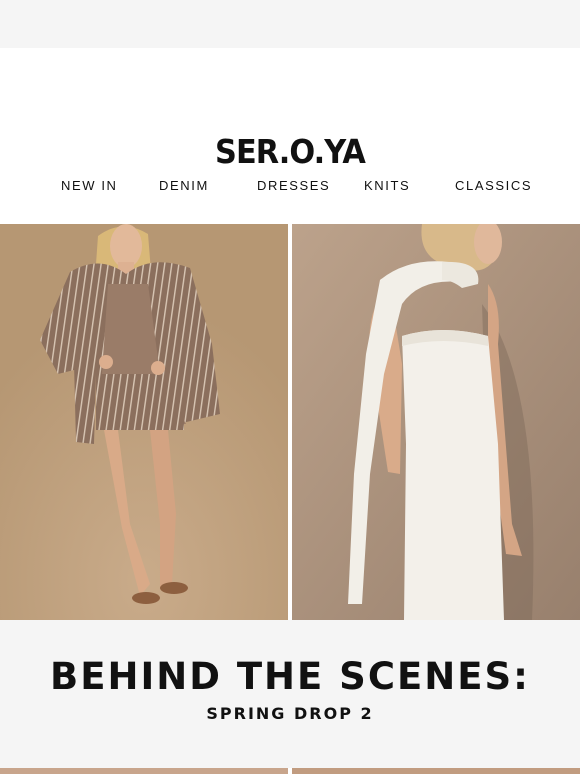  I want to click on feature-subhead: SPRING DROP 2, so click(290, 713).